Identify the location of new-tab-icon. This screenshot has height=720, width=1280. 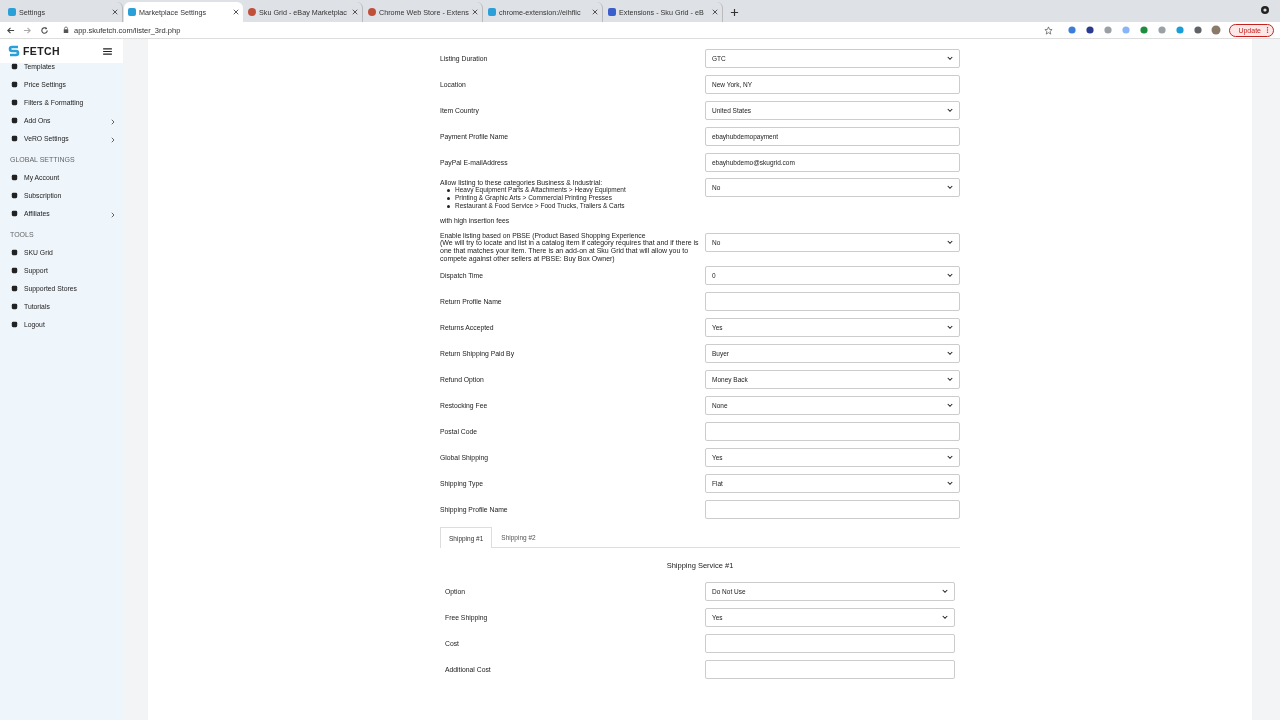
(734, 12).